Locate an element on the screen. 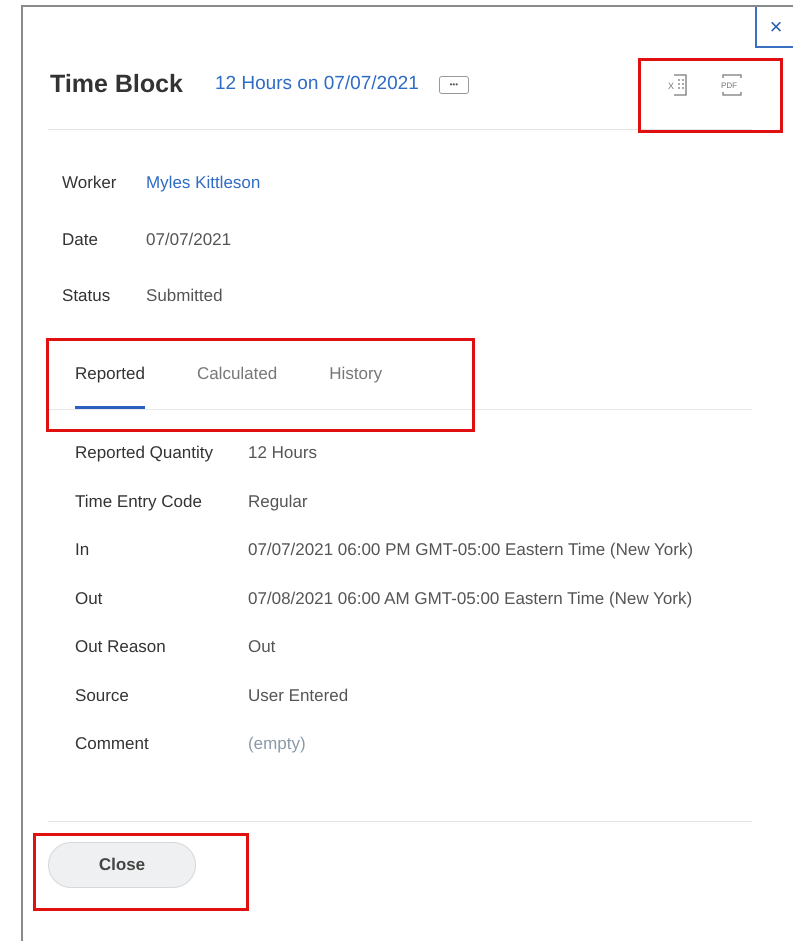  field-label: In is located at coordinates (82, 550).